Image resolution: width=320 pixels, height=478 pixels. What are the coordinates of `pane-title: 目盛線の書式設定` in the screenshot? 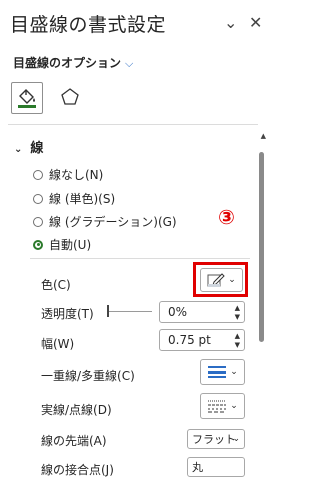 It's located at (88, 25).